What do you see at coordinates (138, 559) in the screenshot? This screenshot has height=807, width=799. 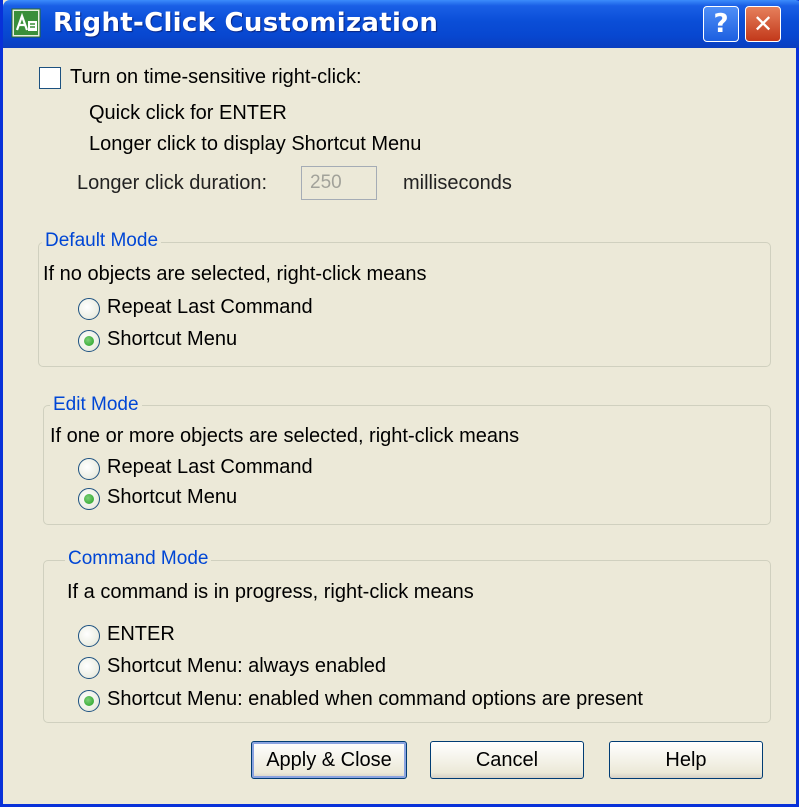 I see `command-mode-legend: Command Mode` at bounding box center [138, 559].